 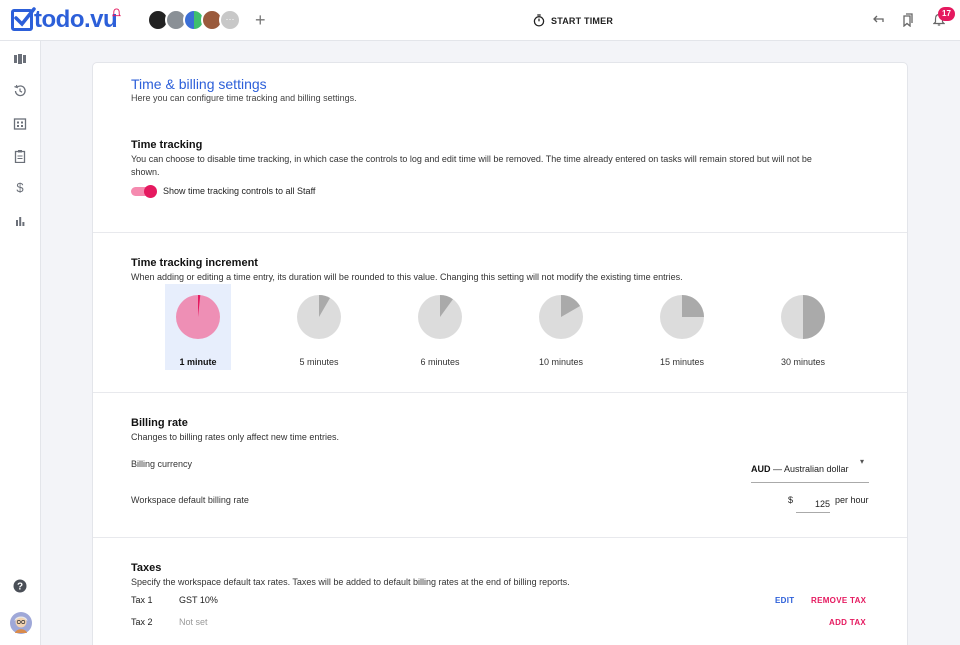 I want to click on tax1-label: Tax 1, so click(x=142, y=600).